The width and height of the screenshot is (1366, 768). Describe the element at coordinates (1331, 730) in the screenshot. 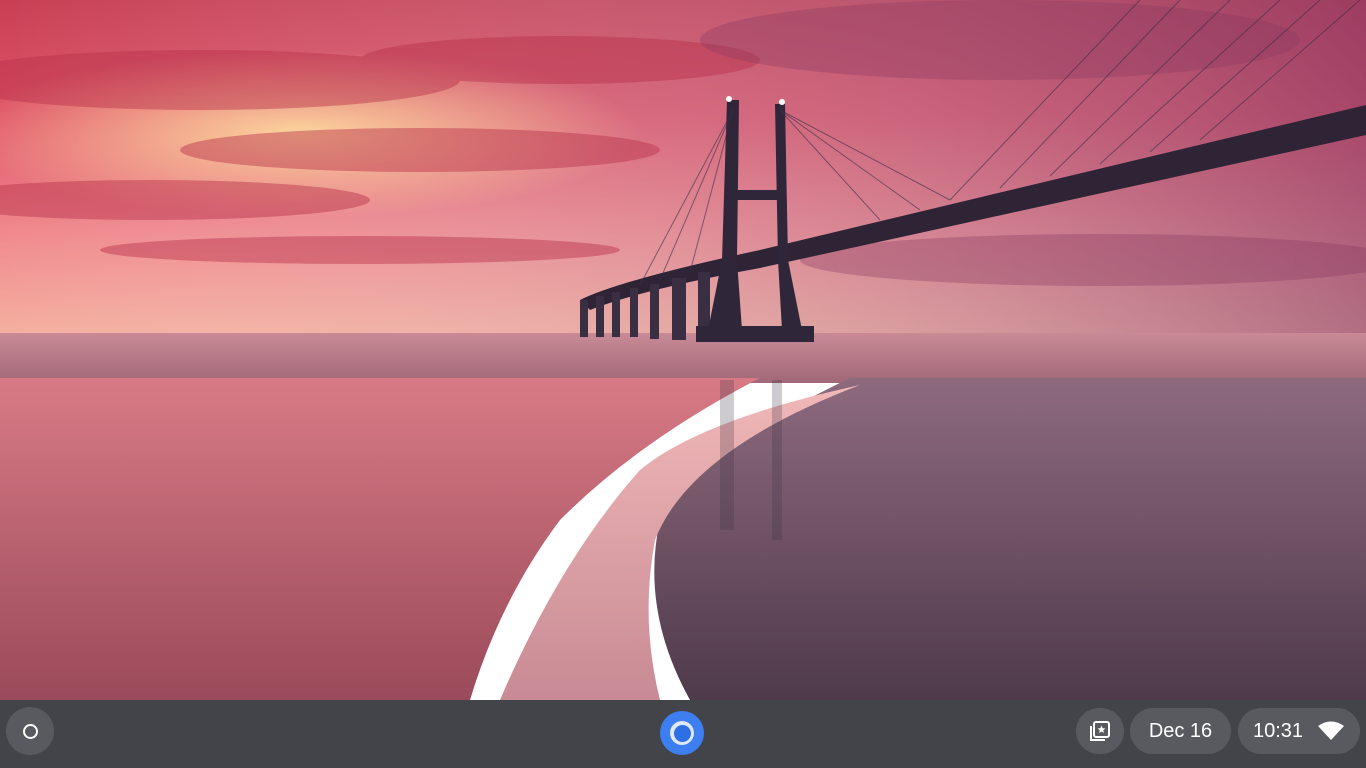

I see `wifi-icon` at that location.